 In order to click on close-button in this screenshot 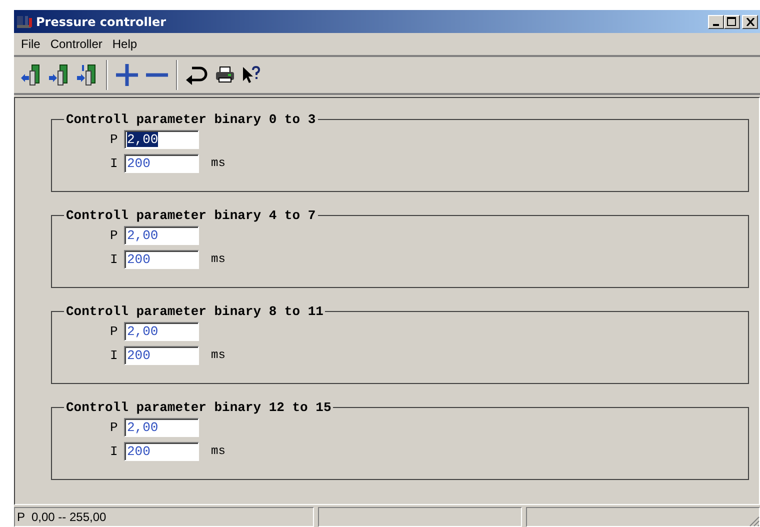, I will do `click(750, 21)`.